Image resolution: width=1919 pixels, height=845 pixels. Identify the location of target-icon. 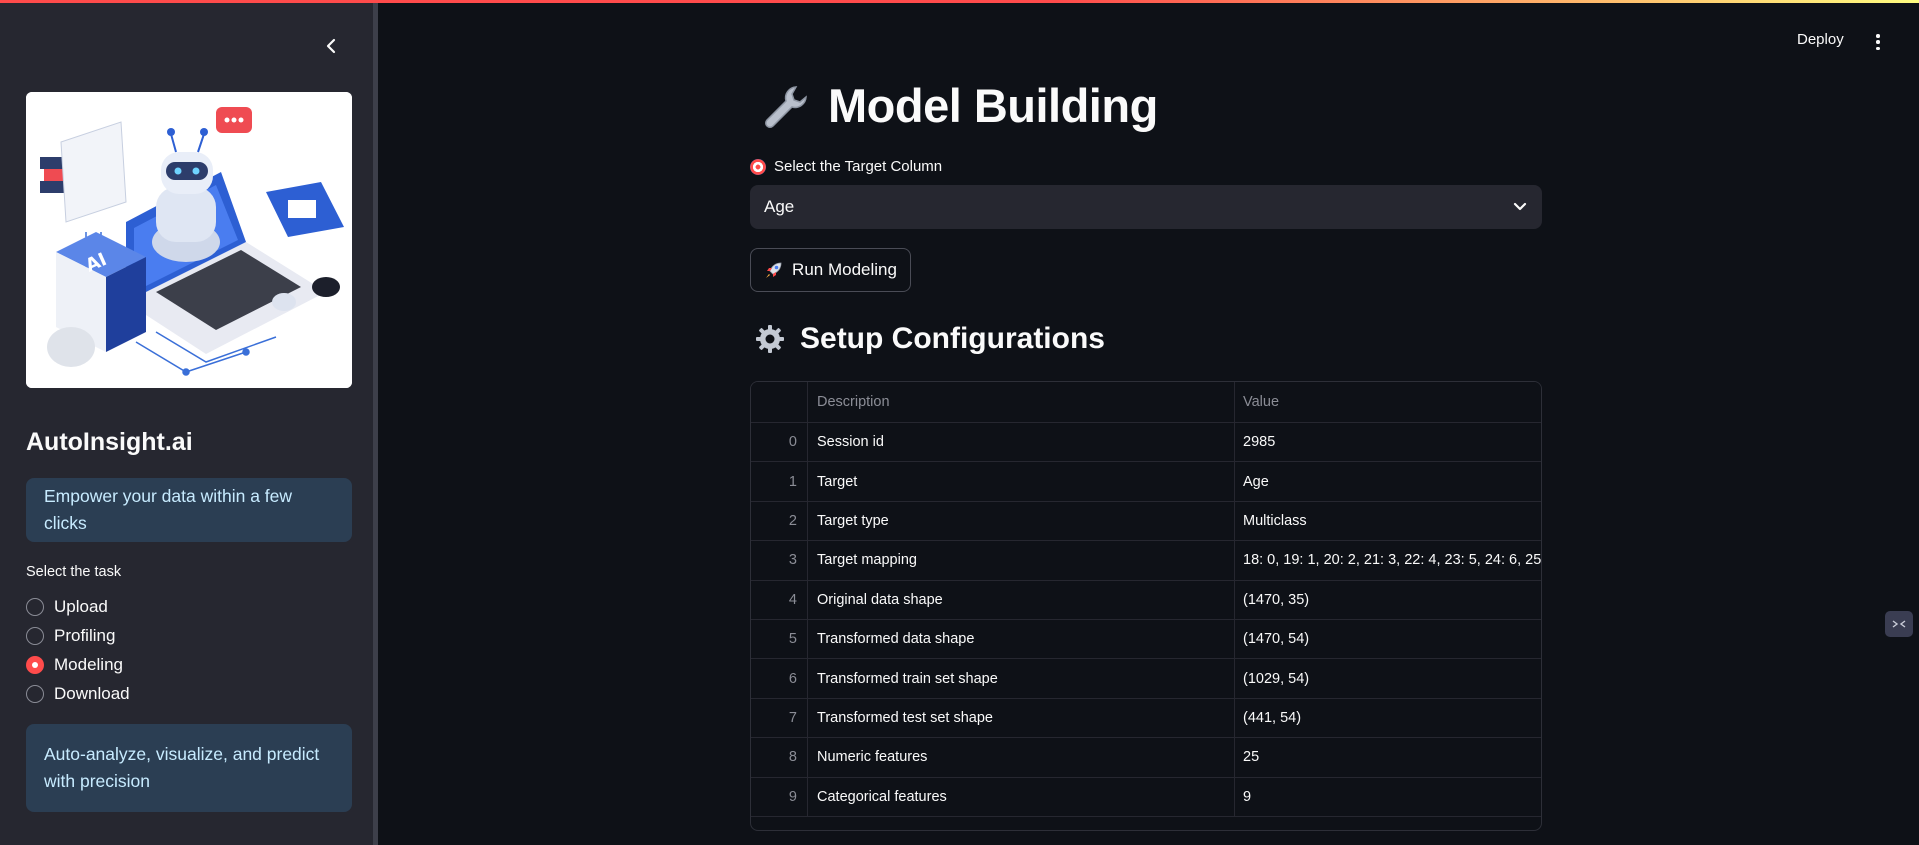
(758, 166).